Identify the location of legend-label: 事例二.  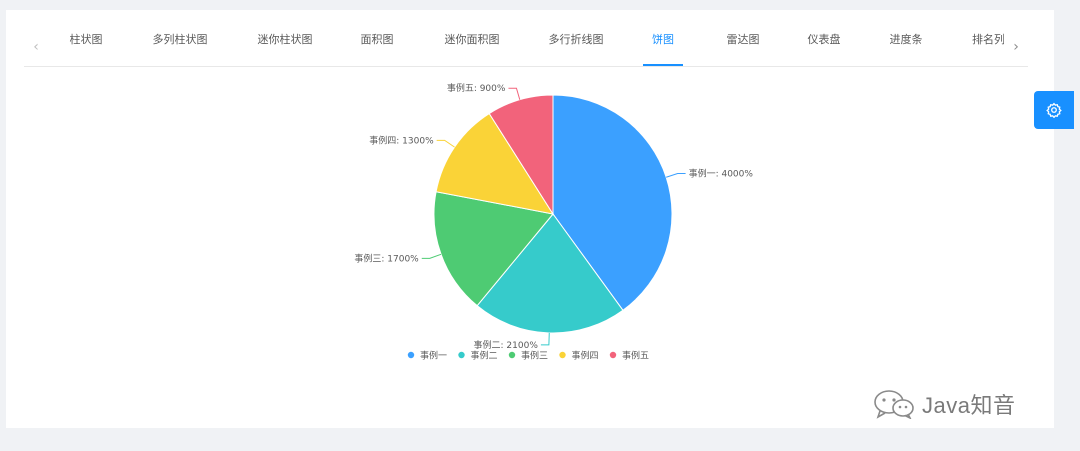
(484, 356).